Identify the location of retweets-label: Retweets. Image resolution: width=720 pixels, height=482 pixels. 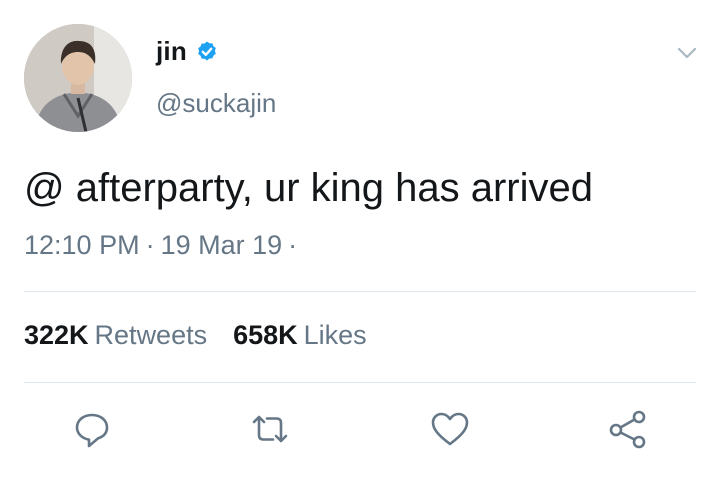
(151, 335).